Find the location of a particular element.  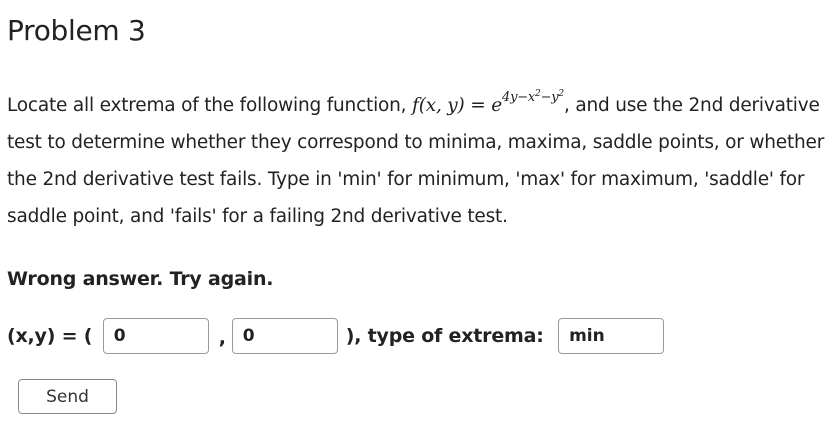

y-coordinate-input is located at coordinates (284, 336).